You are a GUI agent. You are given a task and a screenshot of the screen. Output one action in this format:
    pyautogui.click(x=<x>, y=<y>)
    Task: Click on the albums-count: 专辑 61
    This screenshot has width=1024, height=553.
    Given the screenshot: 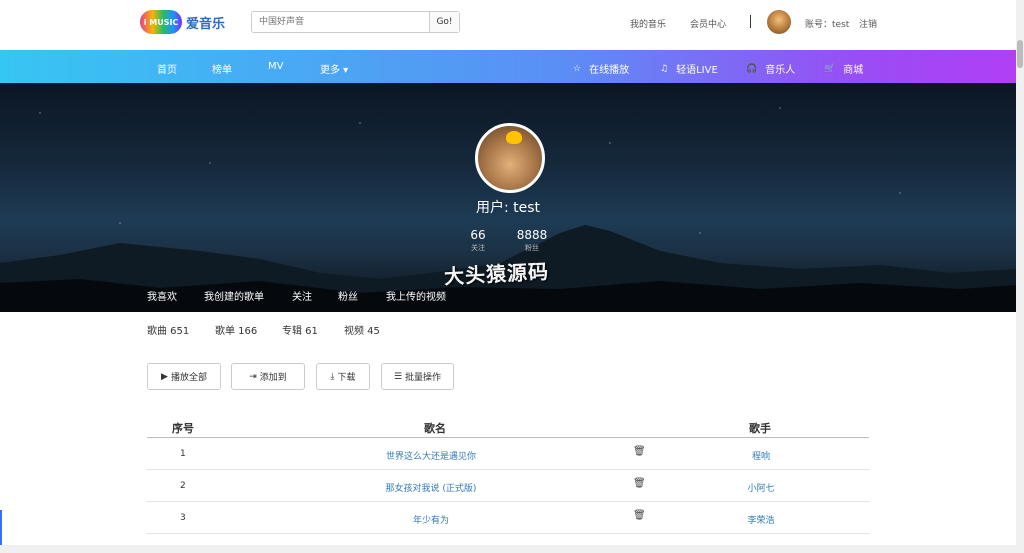 What is the action you would take?
    pyautogui.click(x=300, y=329)
    